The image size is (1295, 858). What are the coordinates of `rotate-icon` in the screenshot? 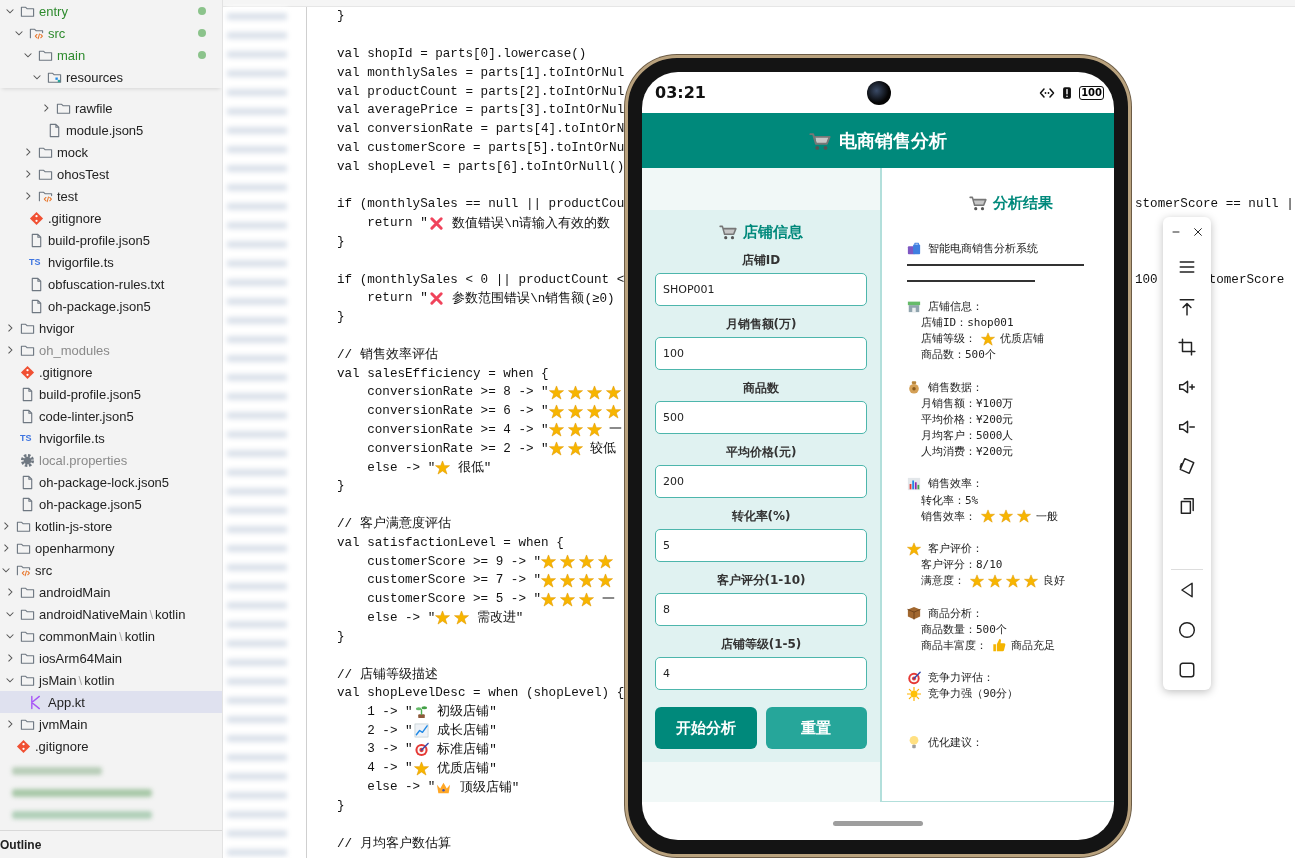 It's located at (1187, 466).